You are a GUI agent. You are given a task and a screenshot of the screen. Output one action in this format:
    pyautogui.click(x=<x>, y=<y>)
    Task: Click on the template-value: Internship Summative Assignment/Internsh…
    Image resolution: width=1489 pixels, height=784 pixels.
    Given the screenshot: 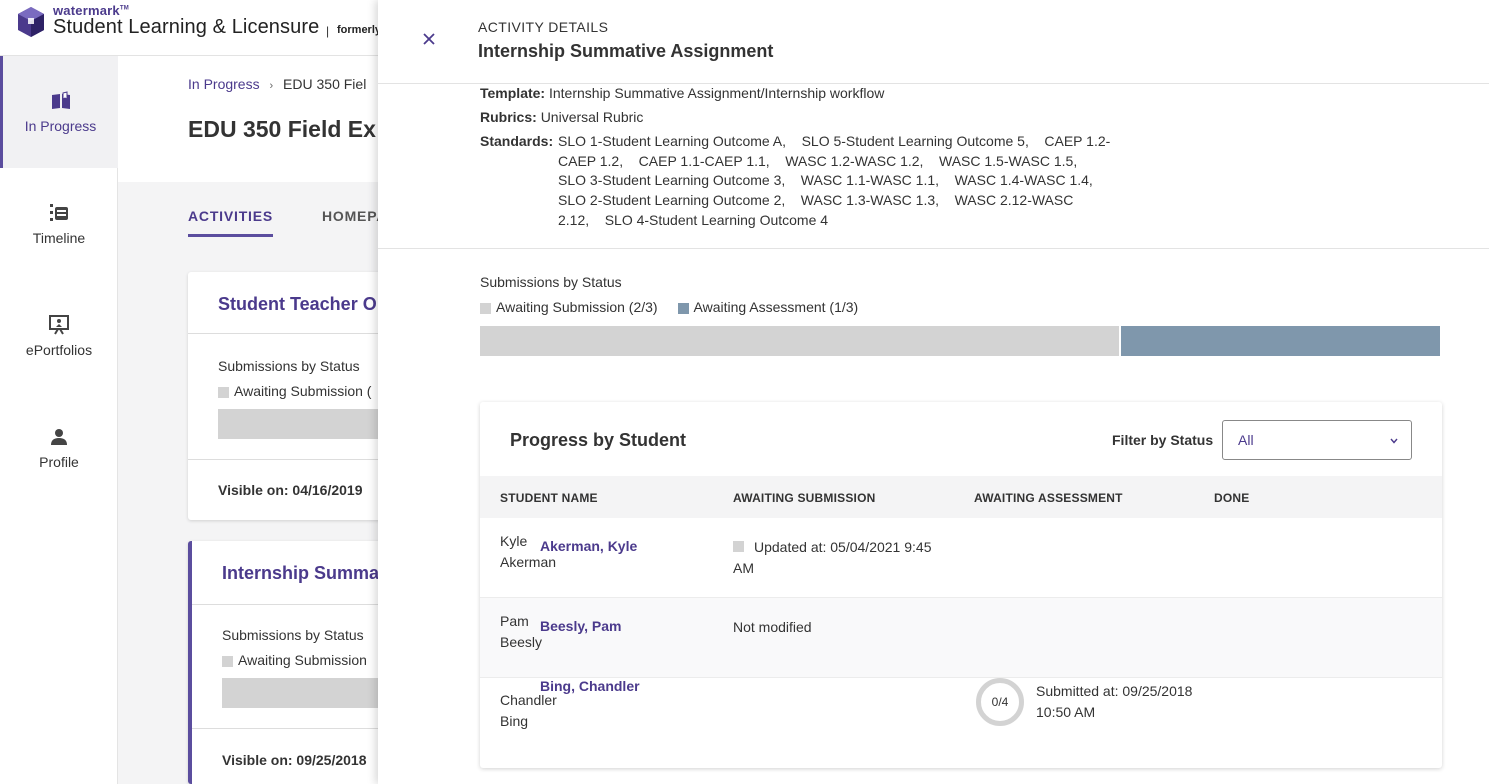 What is the action you would take?
    pyautogui.click(x=716, y=93)
    